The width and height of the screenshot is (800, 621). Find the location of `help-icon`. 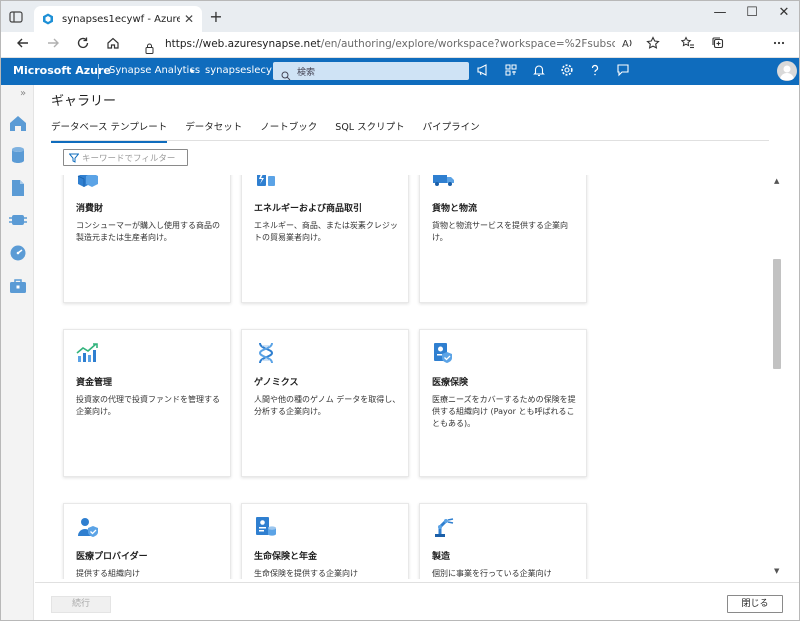

help-icon is located at coordinates (595, 71).